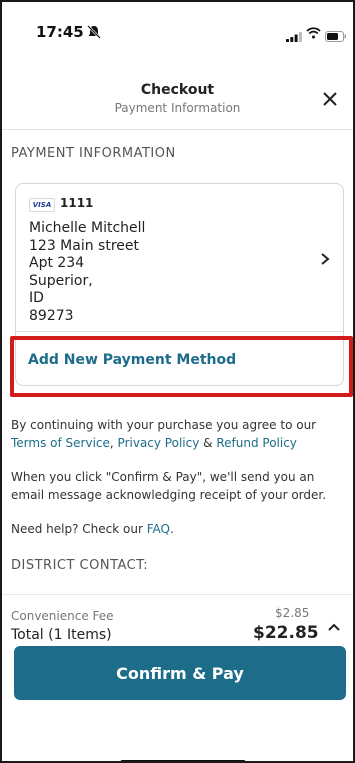 This screenshot has width=355, height=763. What do you see at coordinates (80, 565) in the screenshot?
I see `district-contact-label: DISTRICT CONTACT:` at bounding box center [80, 565].